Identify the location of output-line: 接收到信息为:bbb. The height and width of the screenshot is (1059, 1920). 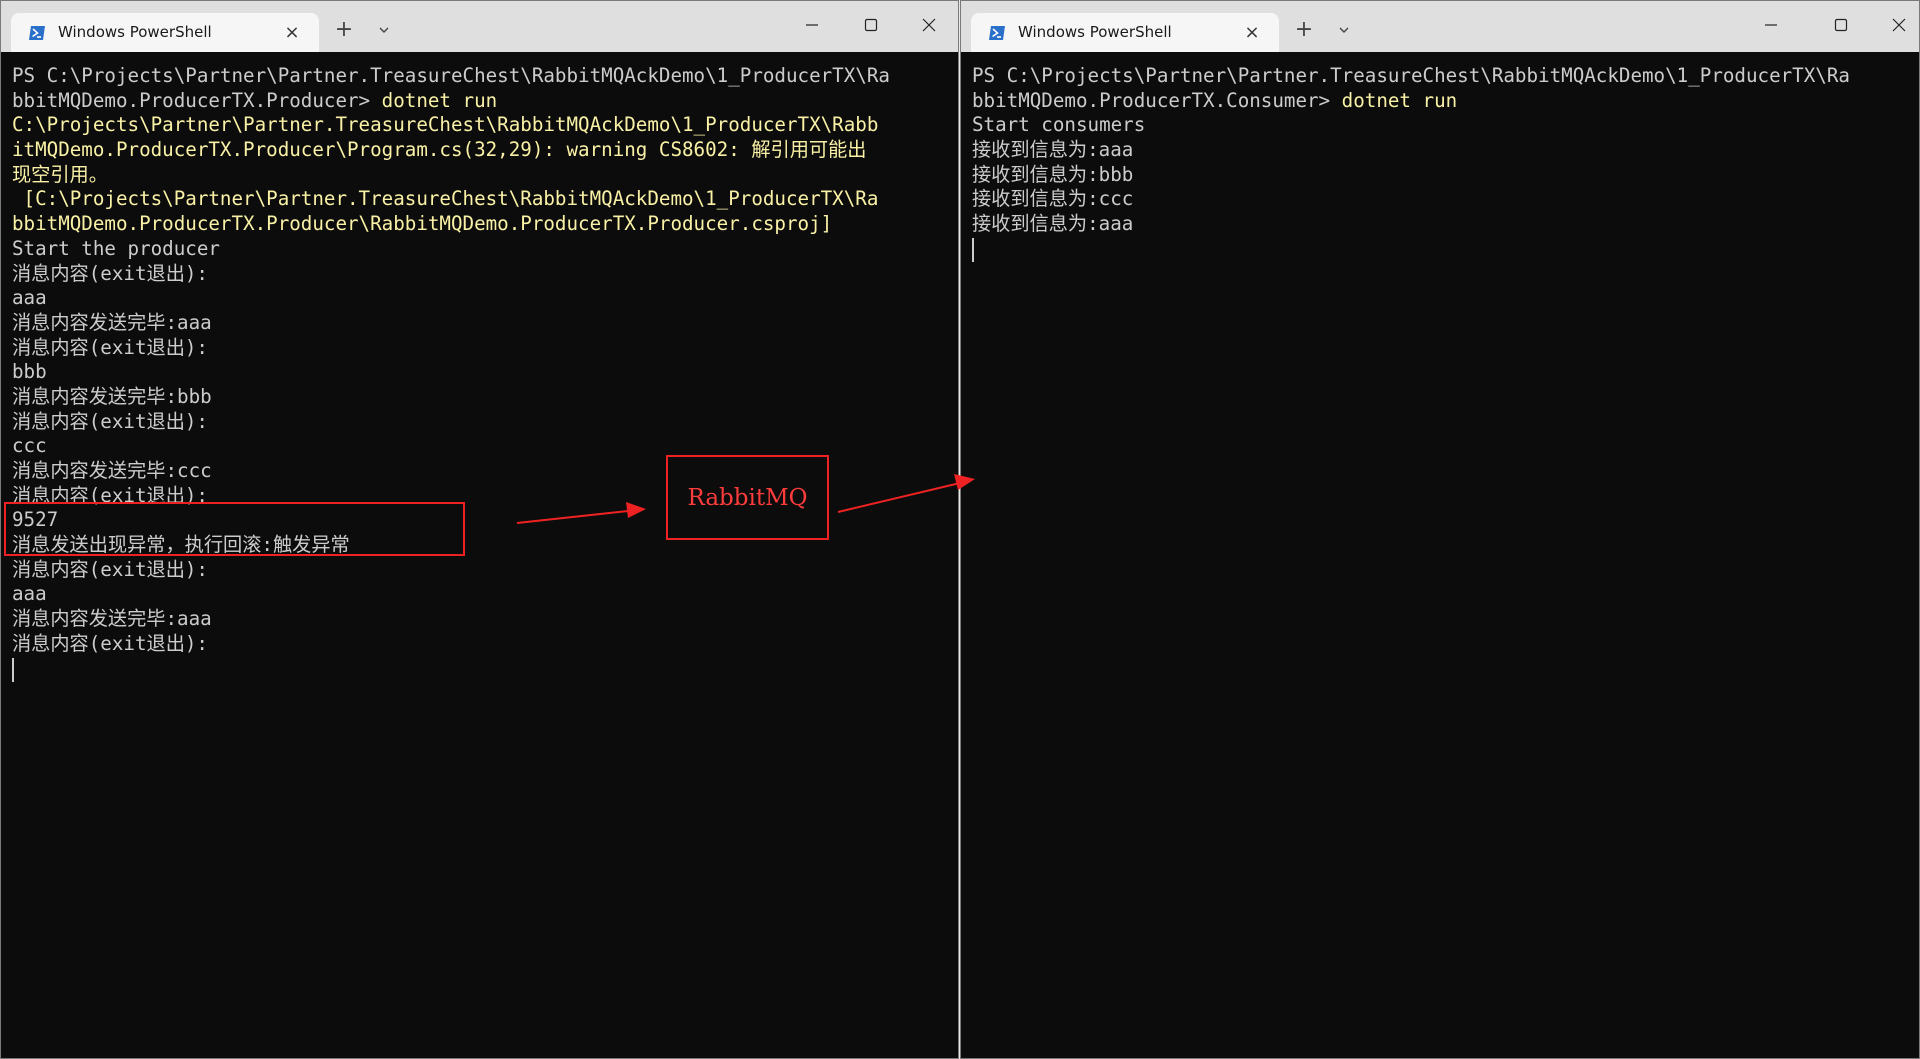
(1053, 174).